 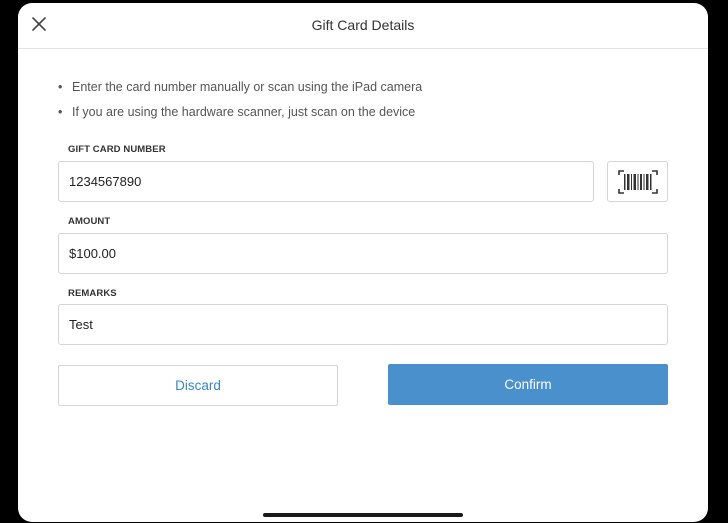 What do you see at coordinates (363, 515) in the screenshot?
I see `home-indicator` at bounding box center [363, 515].